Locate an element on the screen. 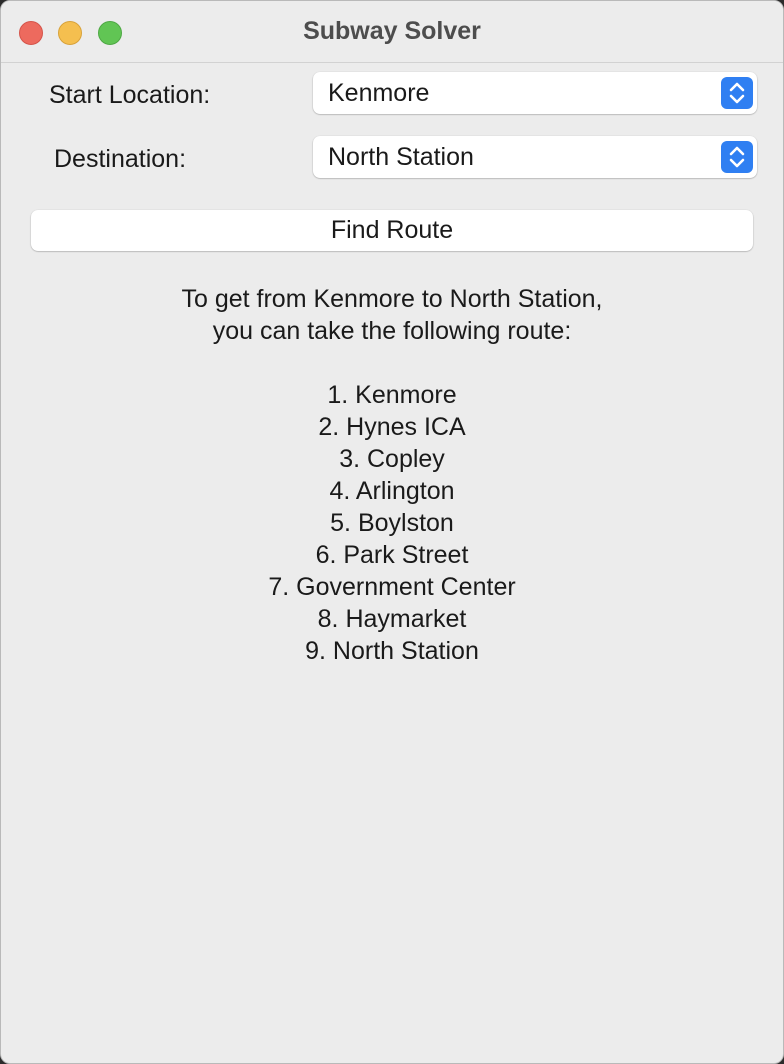  route-step: 7. Government Center is located at coordinates (392, 587).